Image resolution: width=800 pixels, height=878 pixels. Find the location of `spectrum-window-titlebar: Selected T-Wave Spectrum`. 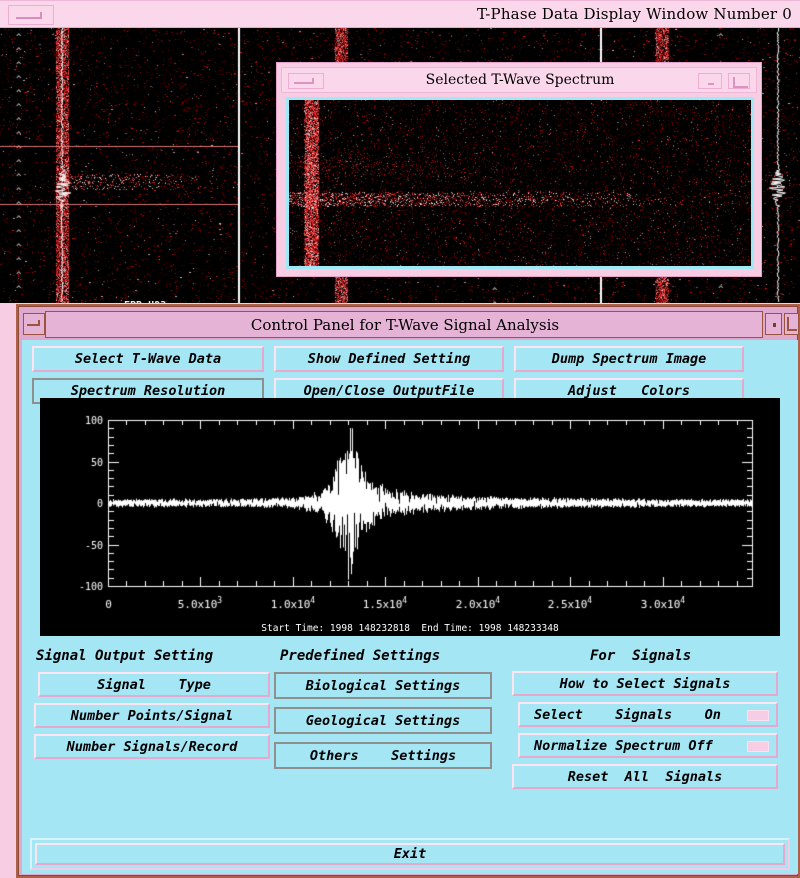

spectrum-window-titlebar: Selected T-Wave Spectrum is located at coordinates (519, 80).